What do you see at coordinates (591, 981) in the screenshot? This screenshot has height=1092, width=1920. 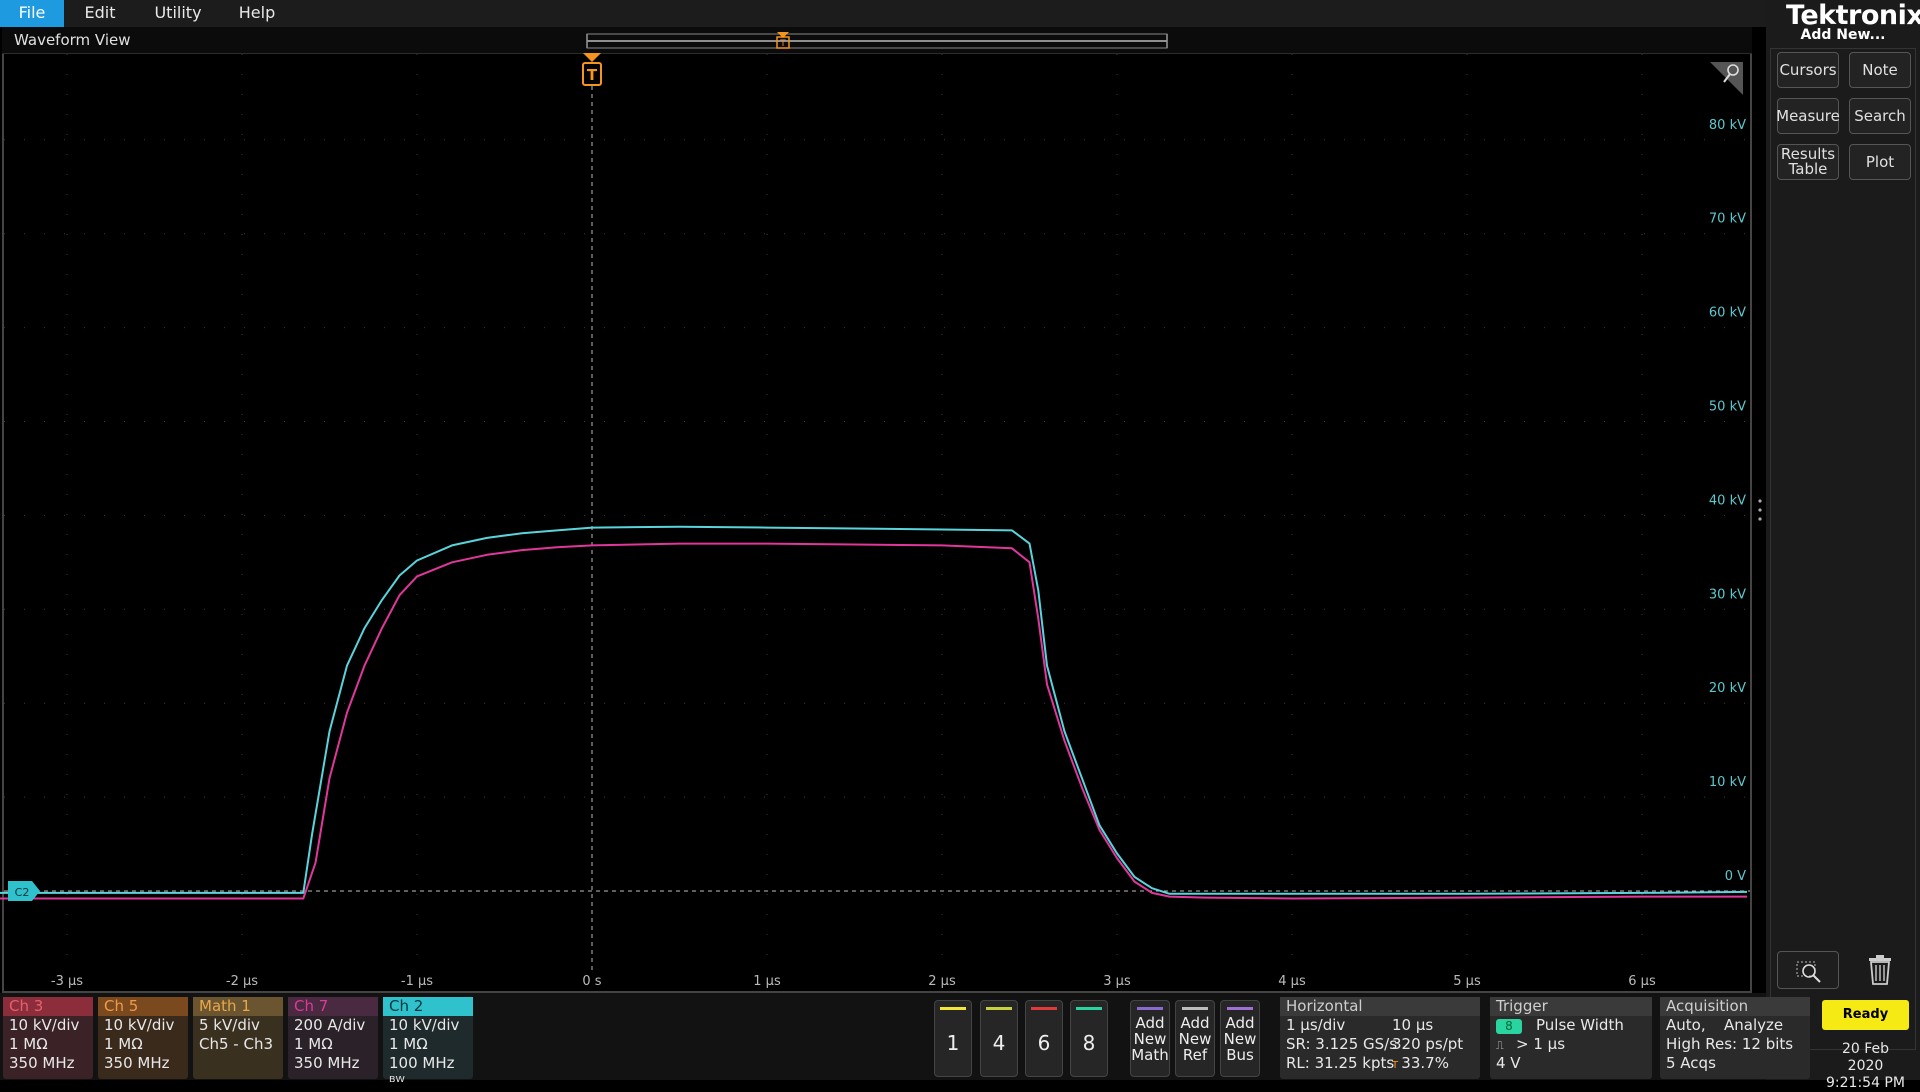 I see `x-tick-label: 0 s` at bounding box center [591, 981].